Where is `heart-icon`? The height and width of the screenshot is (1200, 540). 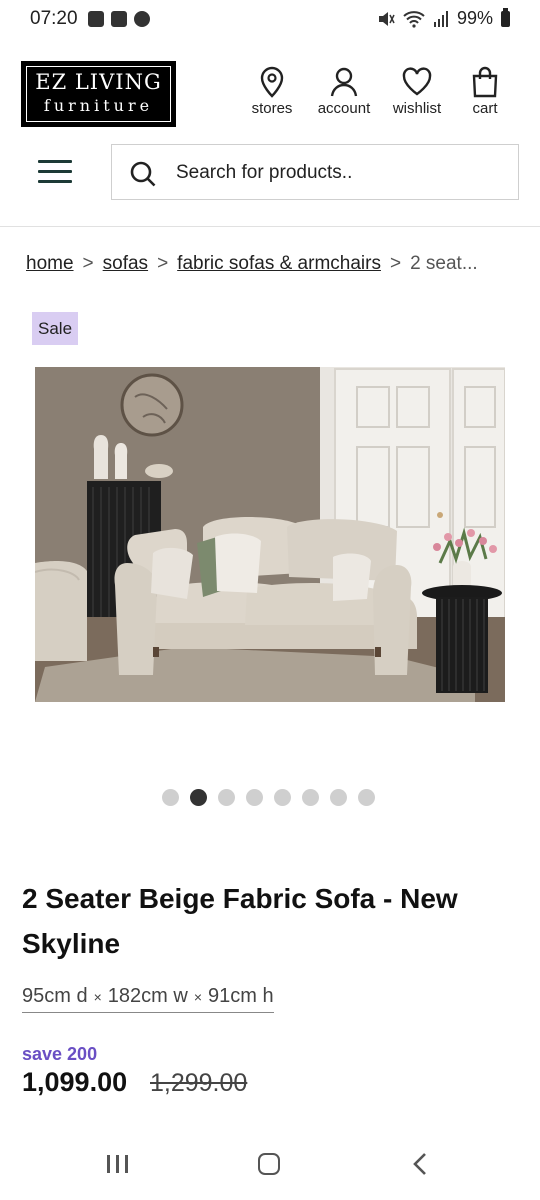
heart-icon is located at coordinates (417, 81).